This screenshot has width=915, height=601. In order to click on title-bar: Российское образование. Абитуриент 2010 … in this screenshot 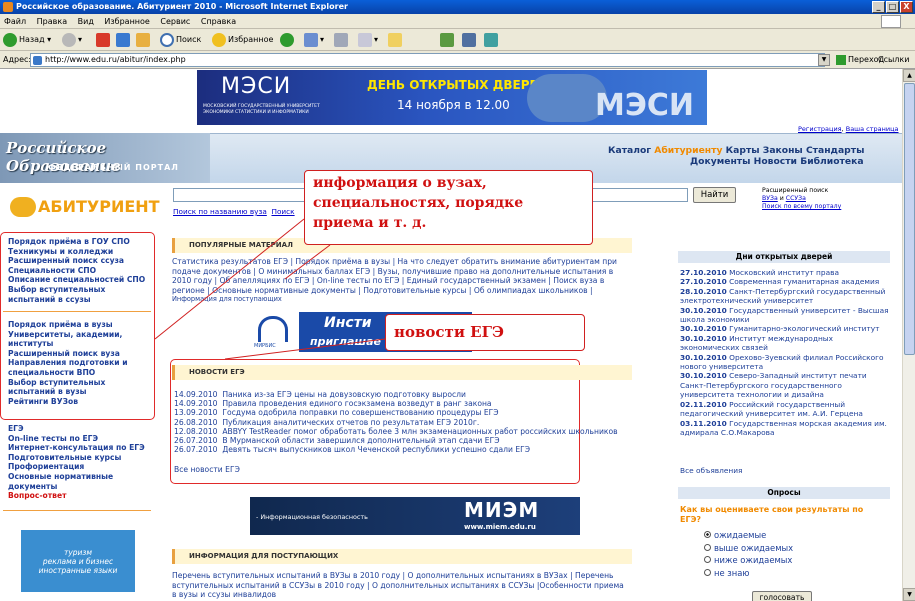, I will do `click(457, 7)`.